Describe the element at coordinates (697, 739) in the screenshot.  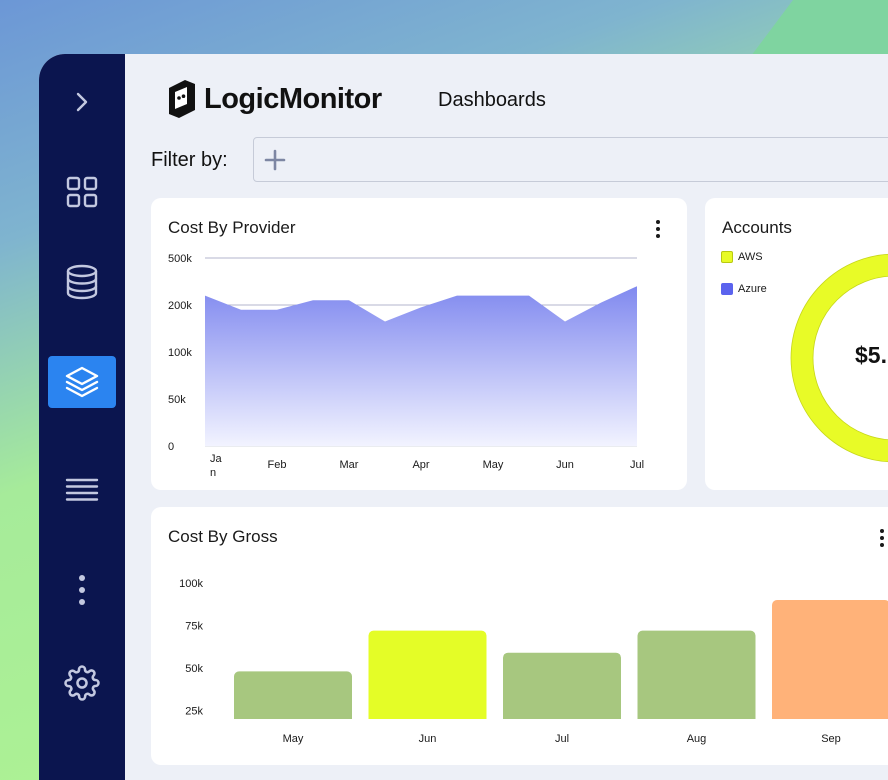
I see `x-tick-label: Aug` at that location.